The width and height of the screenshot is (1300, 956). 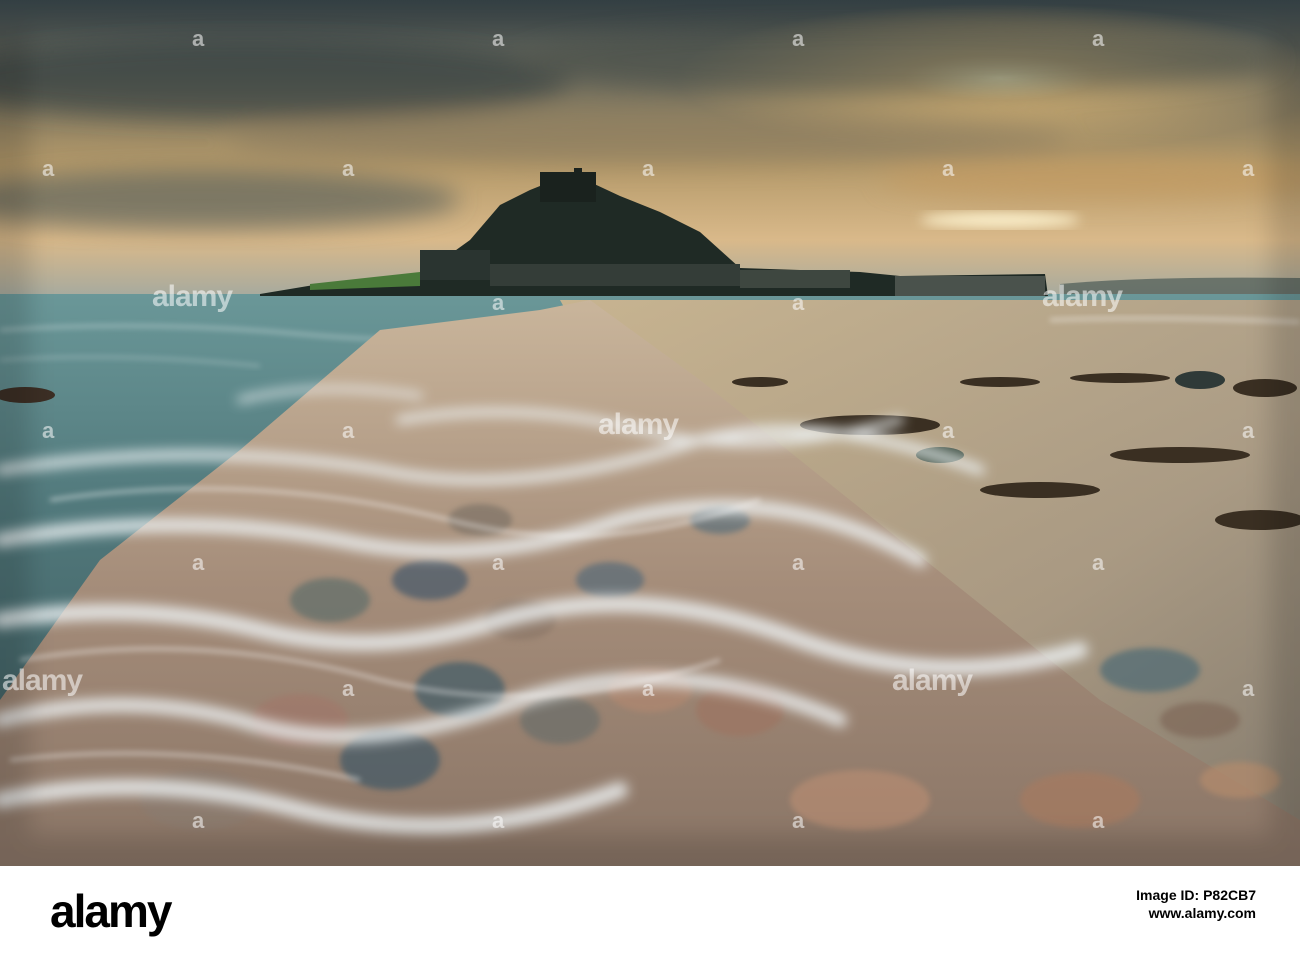 What do you see at coordinates (111, 911) in the screenshot?
I see `alamy-logo: alamy` at bounding box center [111, 911].